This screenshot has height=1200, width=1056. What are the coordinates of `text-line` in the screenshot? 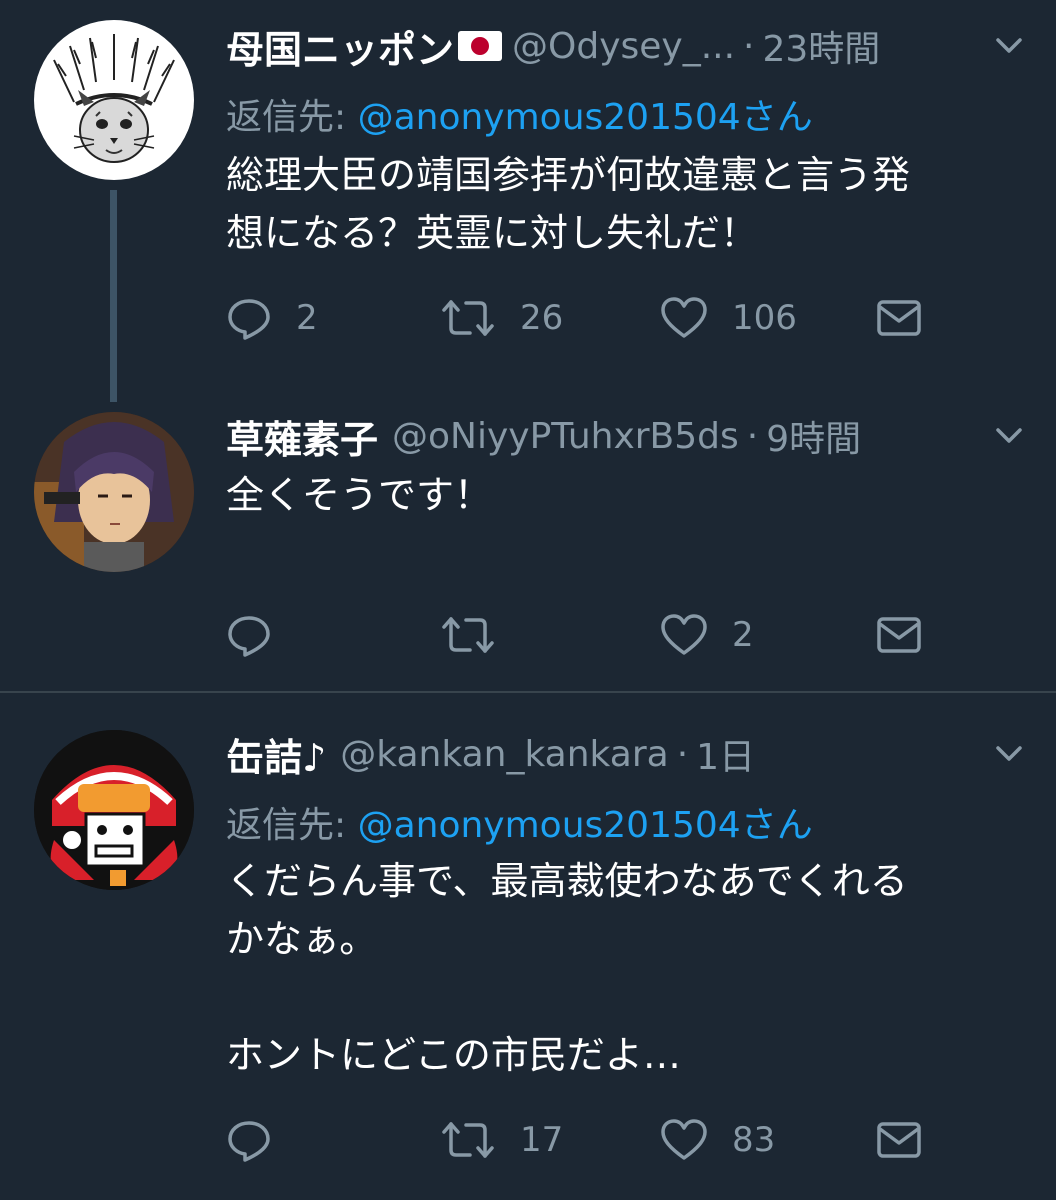 It's located at (626, 997).